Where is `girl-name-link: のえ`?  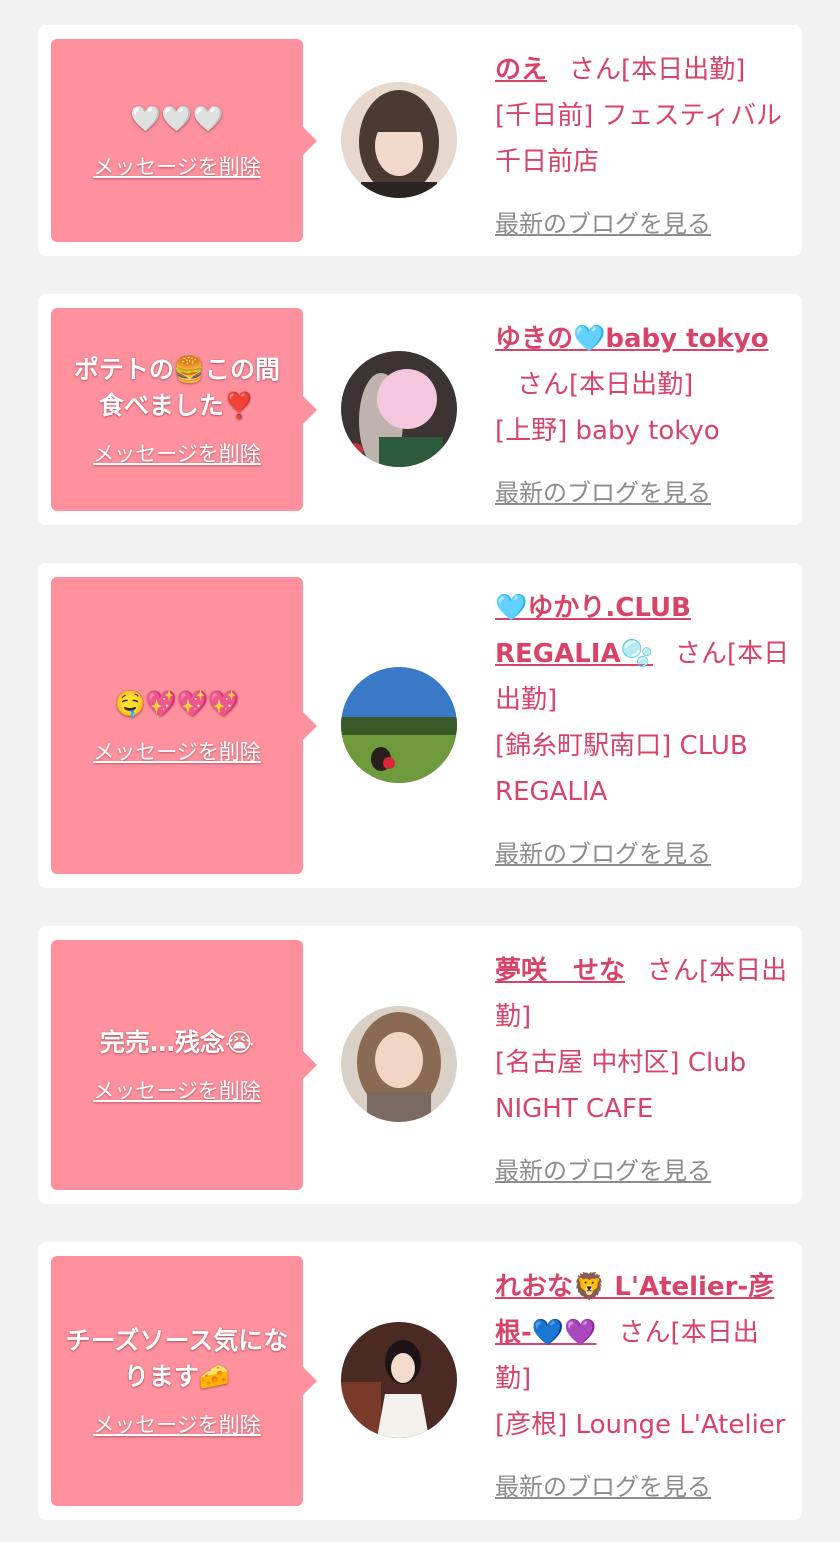
girl-name-link: のえ is located at coordinates (521, 70).